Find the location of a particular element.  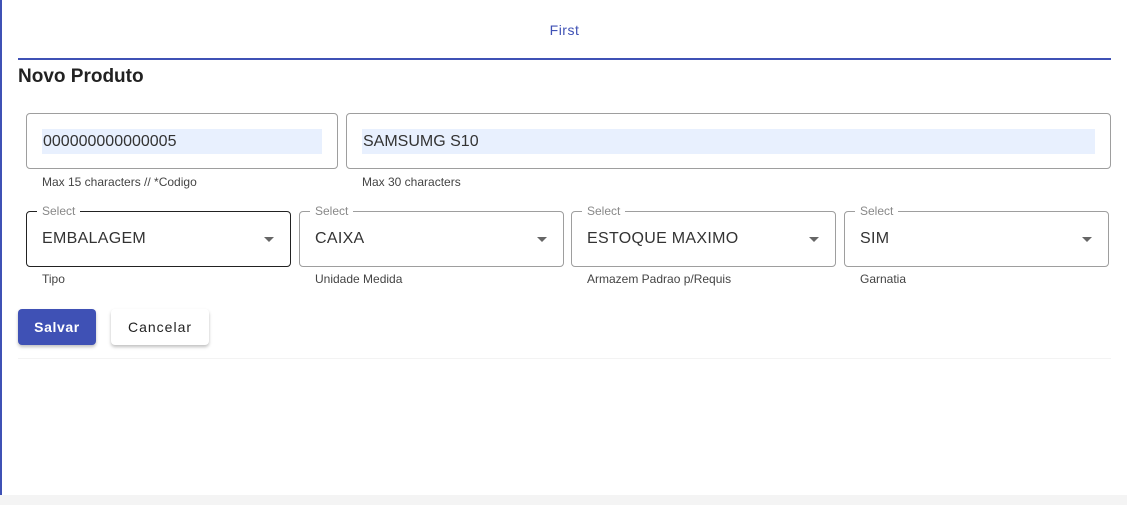

unidade-medida-select: Select CAIXA is located at coordinates (431, 235).